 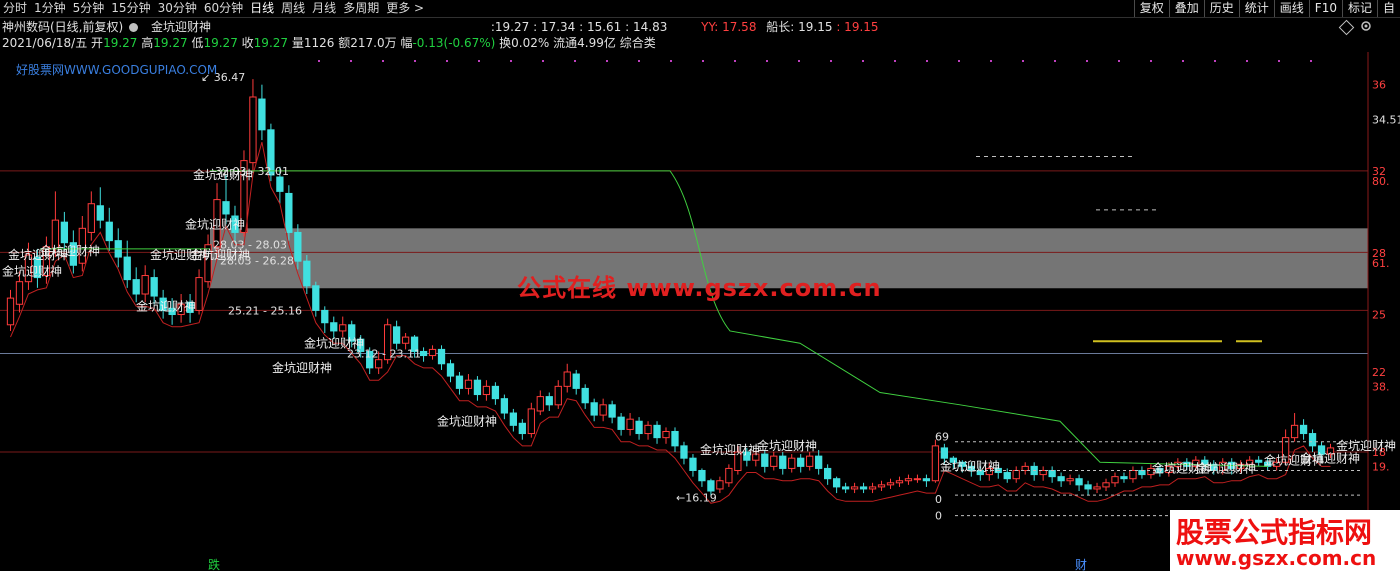 What do you see at coordinates (970, 465) in the screenshot?
I see `signal-label-13: 金坑迎财神` at bounding box center [970, 465].